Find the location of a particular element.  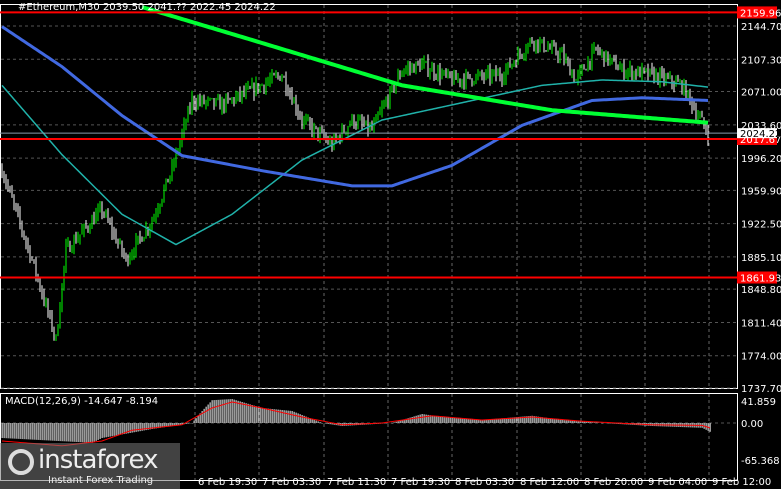

level-label: 2159.96 is located at coordinates (760, 13).